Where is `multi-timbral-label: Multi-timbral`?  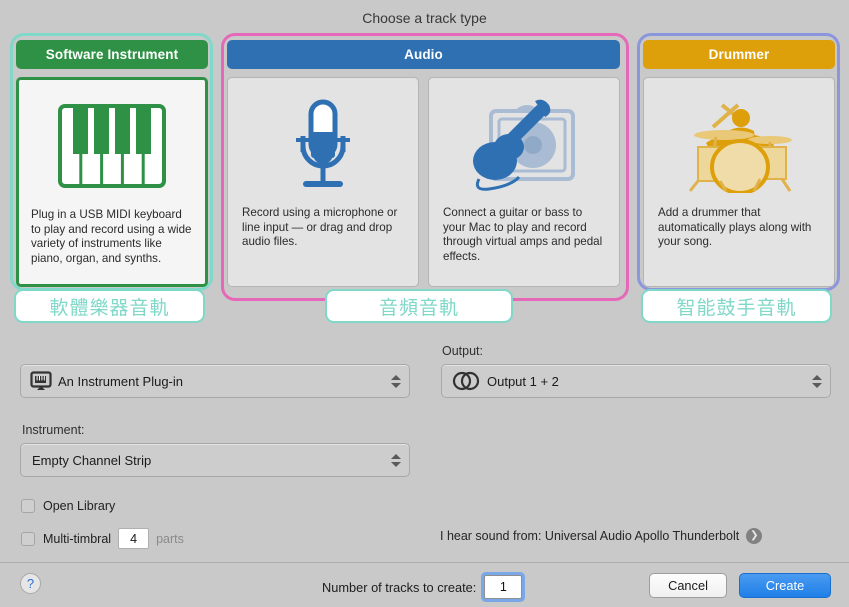 multi-timbral-label: Multi-timbral is located at coordinates (77, 538).